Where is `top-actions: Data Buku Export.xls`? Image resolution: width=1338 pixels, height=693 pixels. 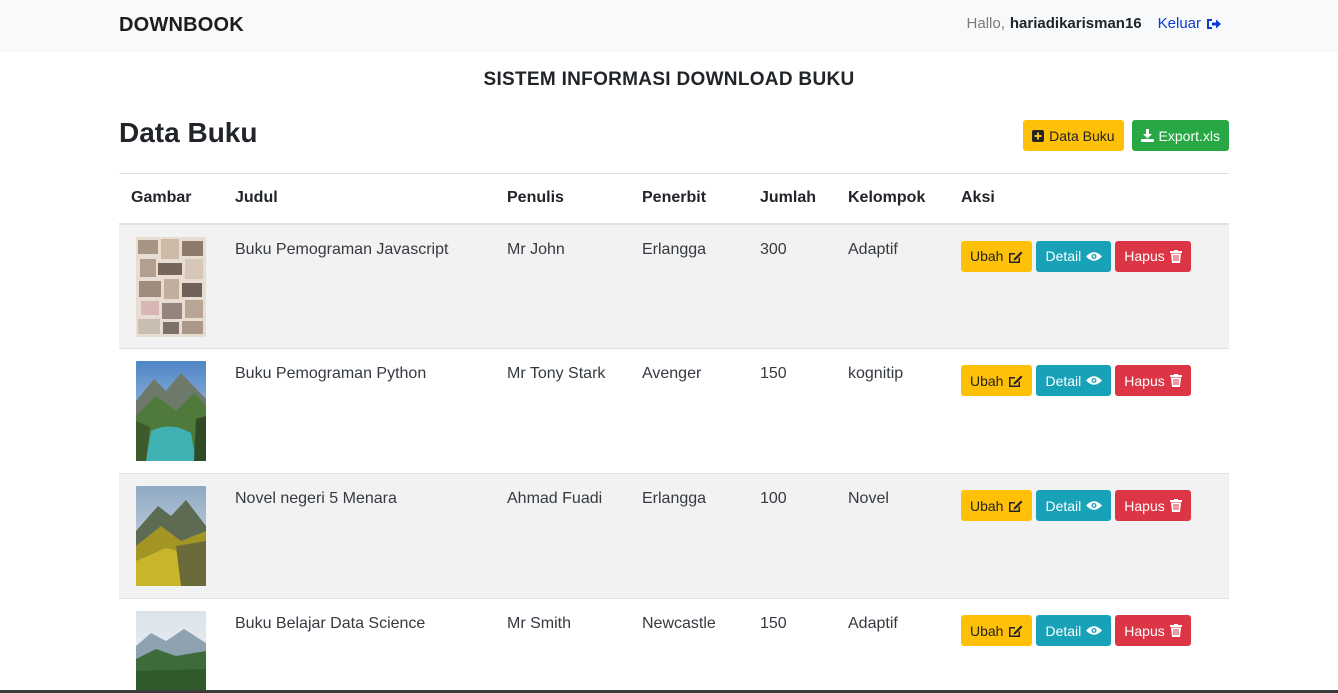
top-actions: Data Buku Export.xls is located at coordinates (1126, 135).